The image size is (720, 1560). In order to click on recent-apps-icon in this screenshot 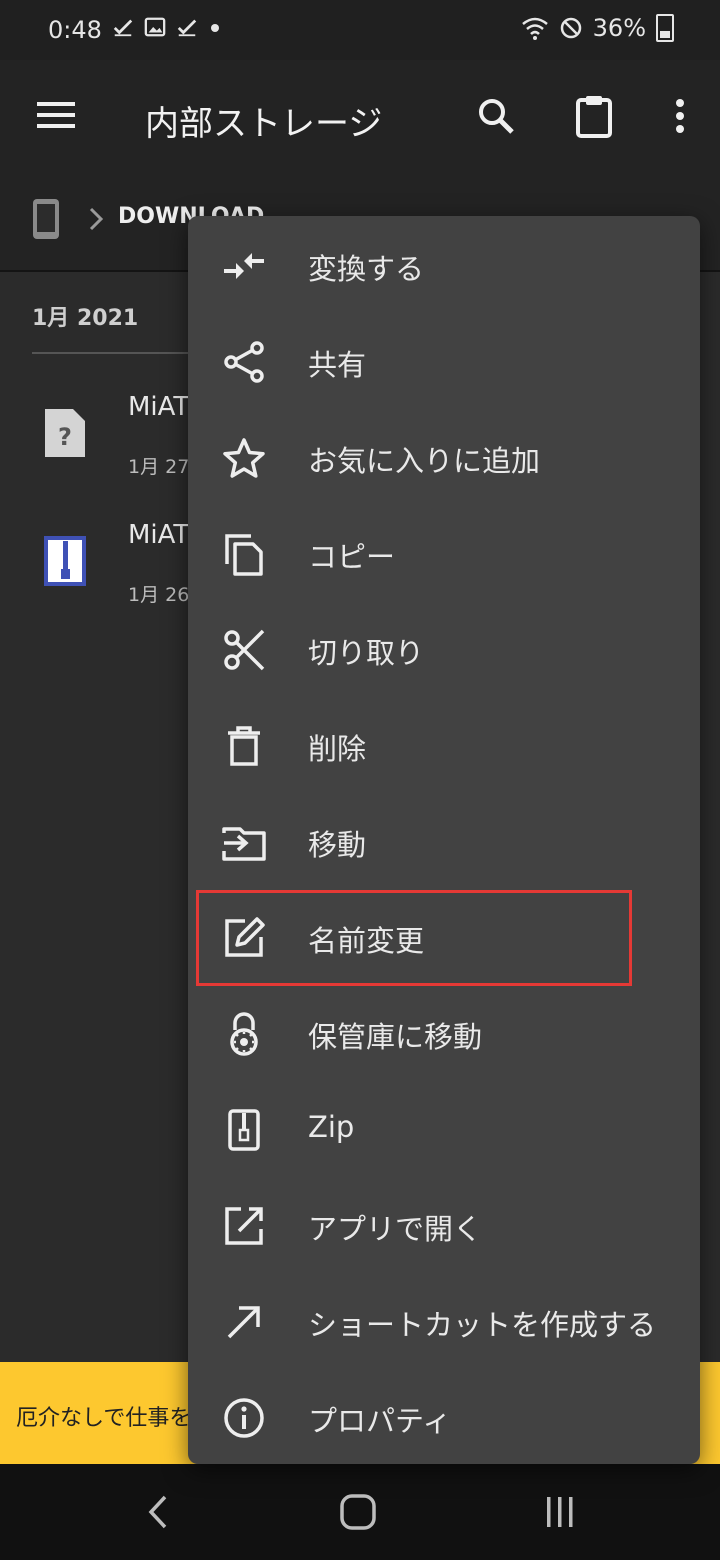, I will do `click(560, 1512)`.